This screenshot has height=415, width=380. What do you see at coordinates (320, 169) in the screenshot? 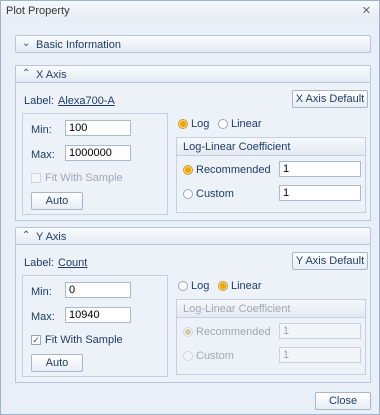
I see `x-recommended-input: 1` at bounding box center [320, 169].